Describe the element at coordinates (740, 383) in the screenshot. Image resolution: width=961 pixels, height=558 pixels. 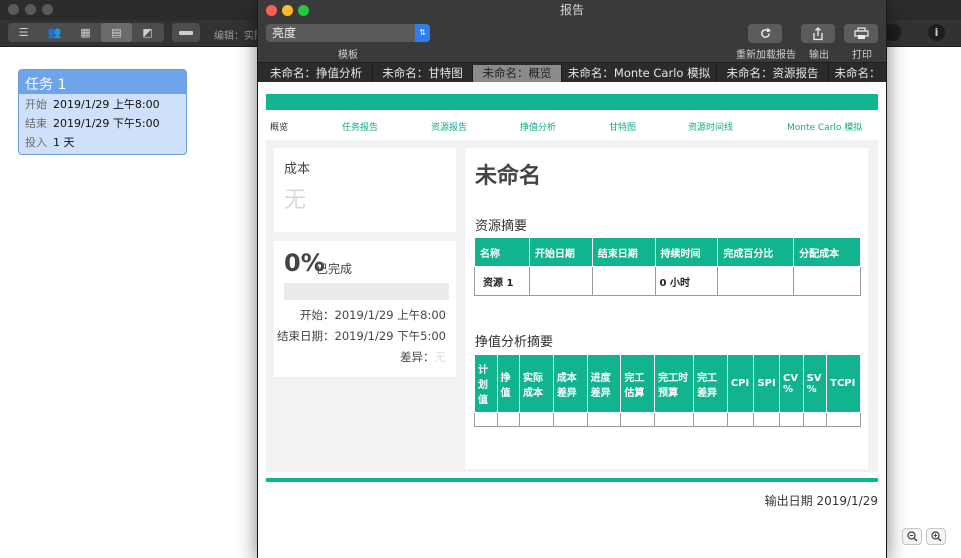
I see `col-cpi: CPI` at that location.